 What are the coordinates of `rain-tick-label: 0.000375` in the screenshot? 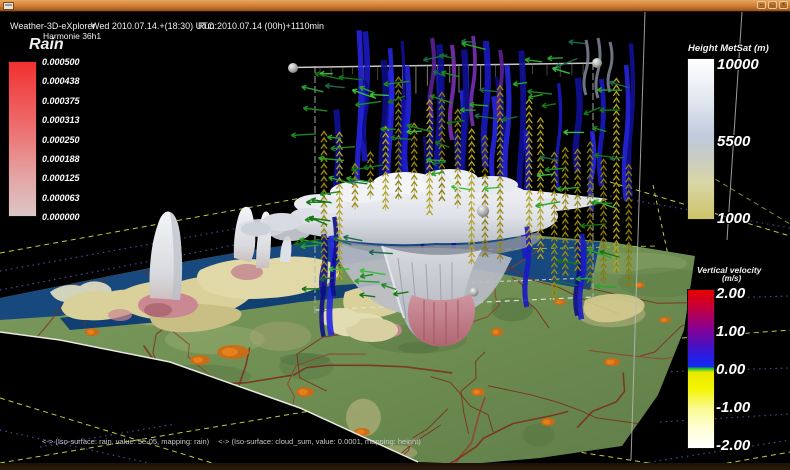 It's located at (61, 100).